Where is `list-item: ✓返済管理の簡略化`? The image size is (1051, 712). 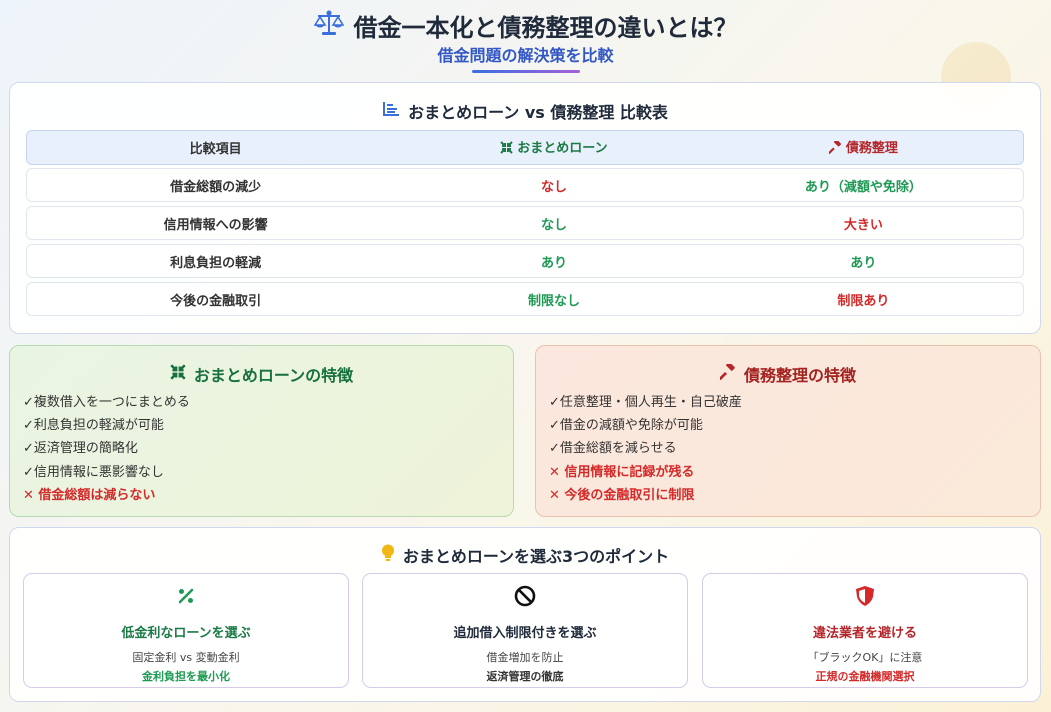
list-item: ✓返済管理の簡略化 is located at coordinates (80, 449).